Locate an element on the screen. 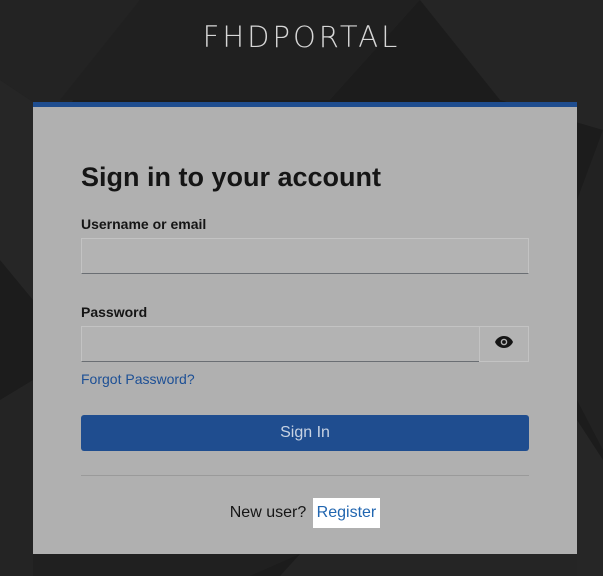  new-user-text: New user? is located at coordinates (268, 512).